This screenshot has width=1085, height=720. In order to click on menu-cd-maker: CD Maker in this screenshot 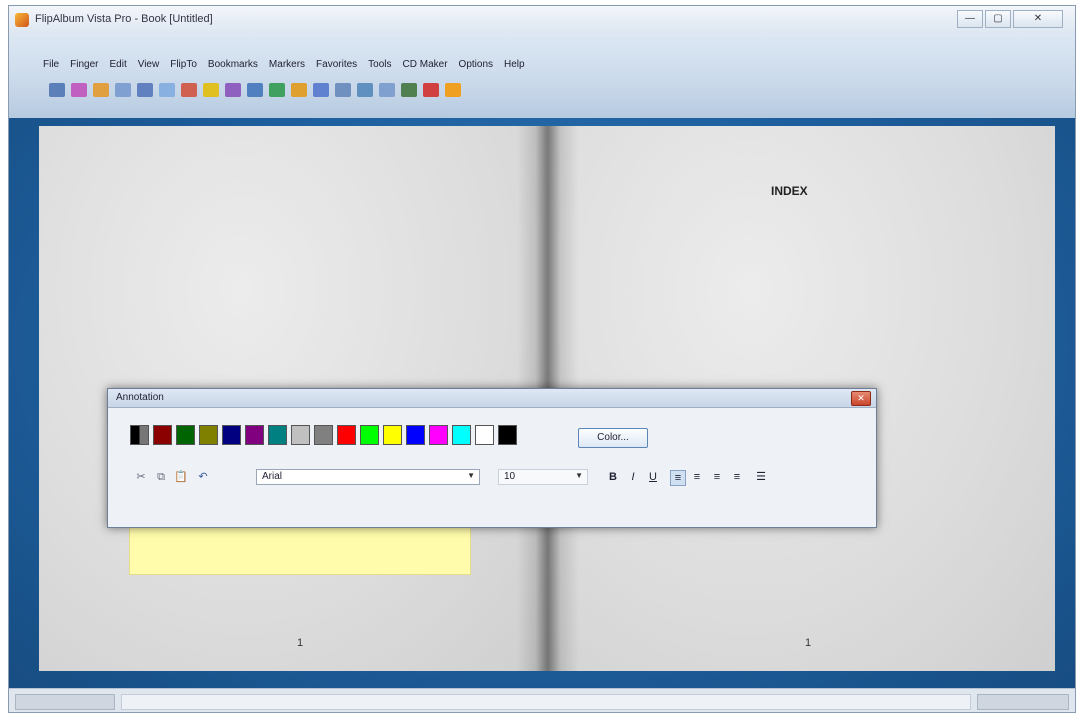, I will do `click(425, 64)`.